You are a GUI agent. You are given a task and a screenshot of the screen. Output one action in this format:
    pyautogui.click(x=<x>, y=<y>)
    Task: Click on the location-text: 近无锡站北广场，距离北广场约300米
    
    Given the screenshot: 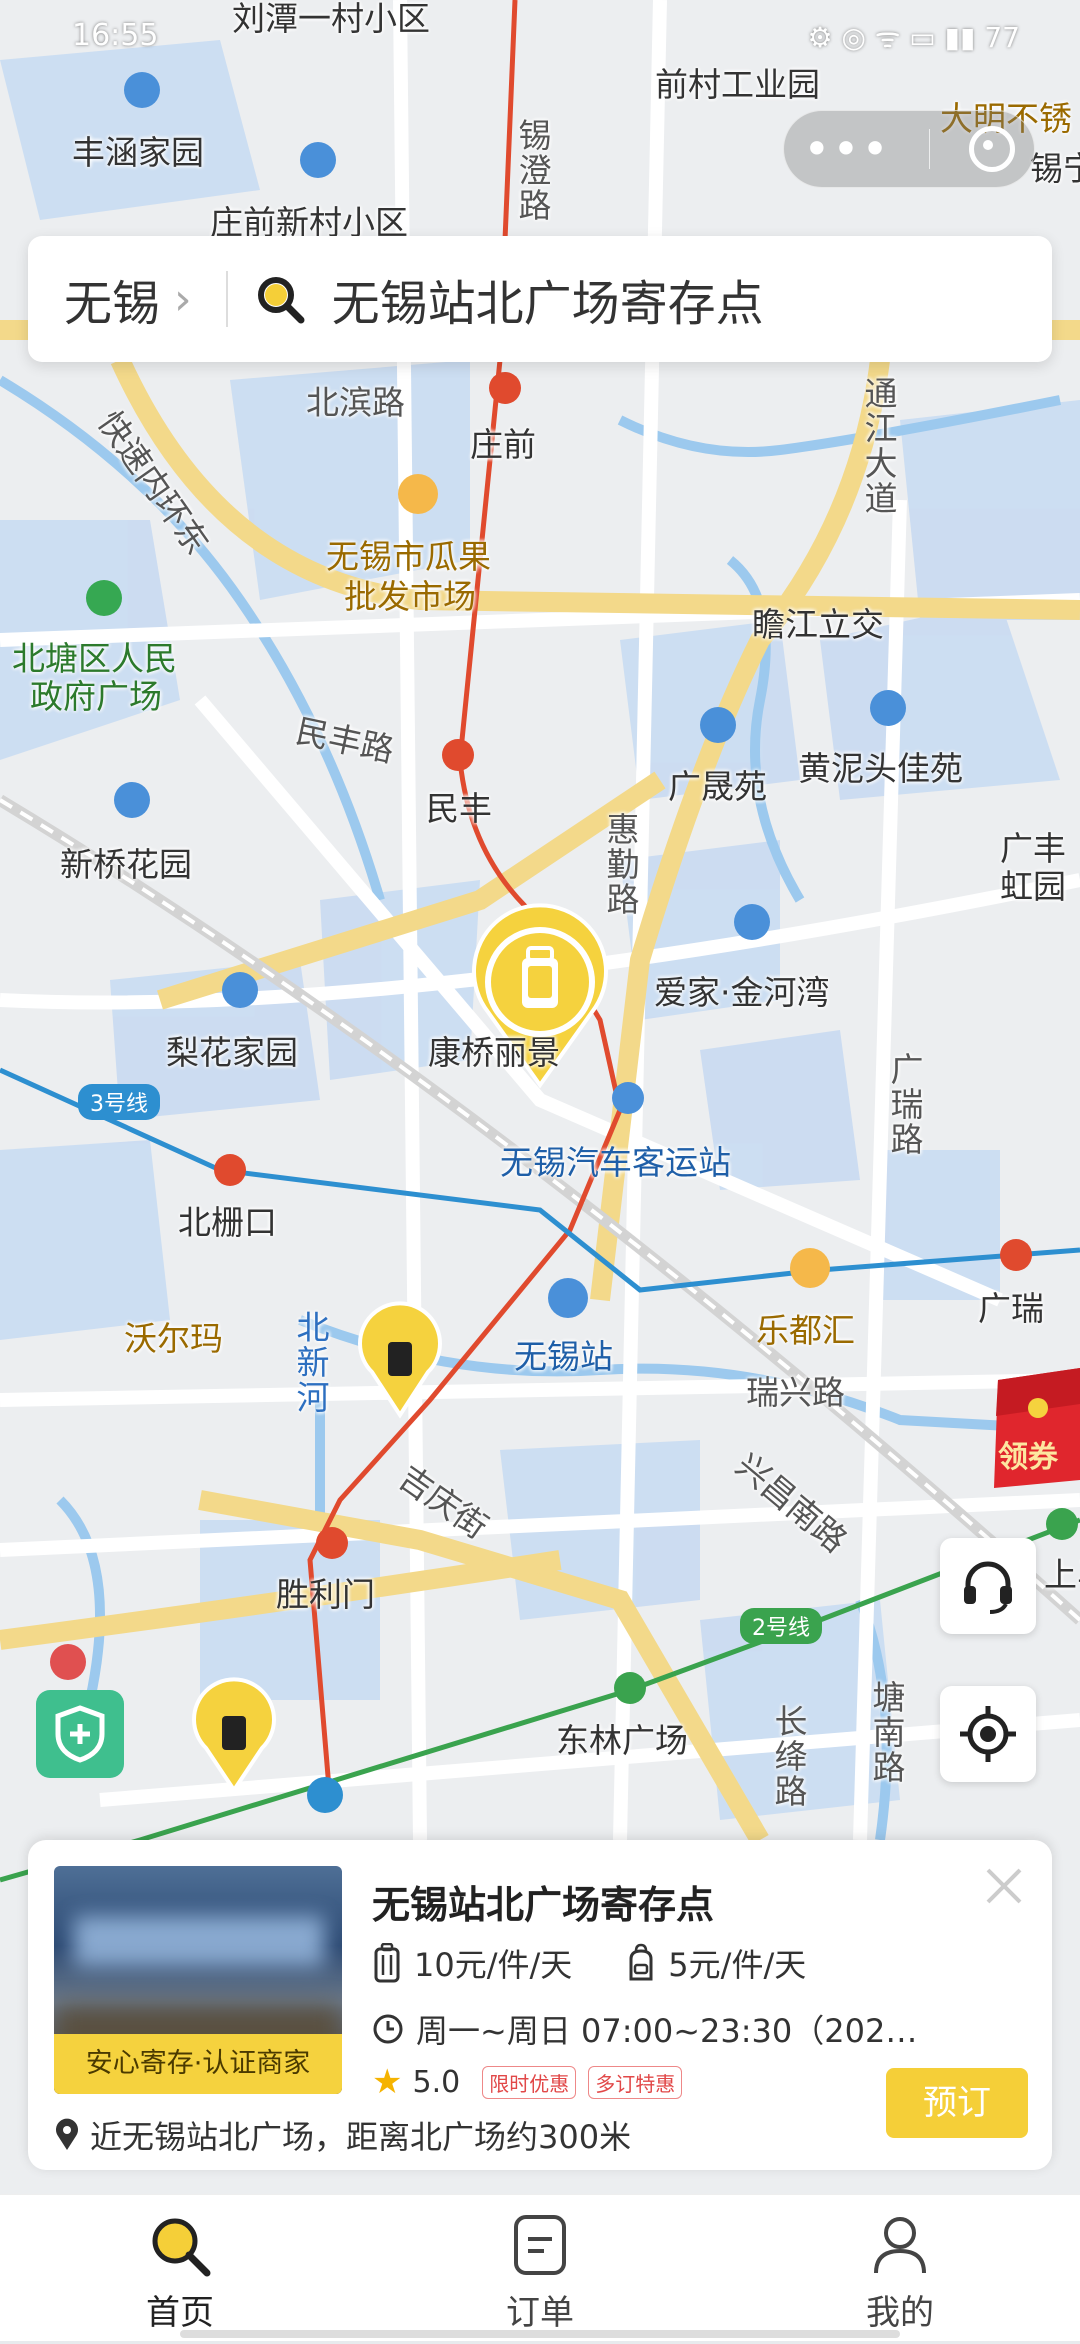 What is the action you would take?
    pyautogui.click(x=361, y=2137)
    